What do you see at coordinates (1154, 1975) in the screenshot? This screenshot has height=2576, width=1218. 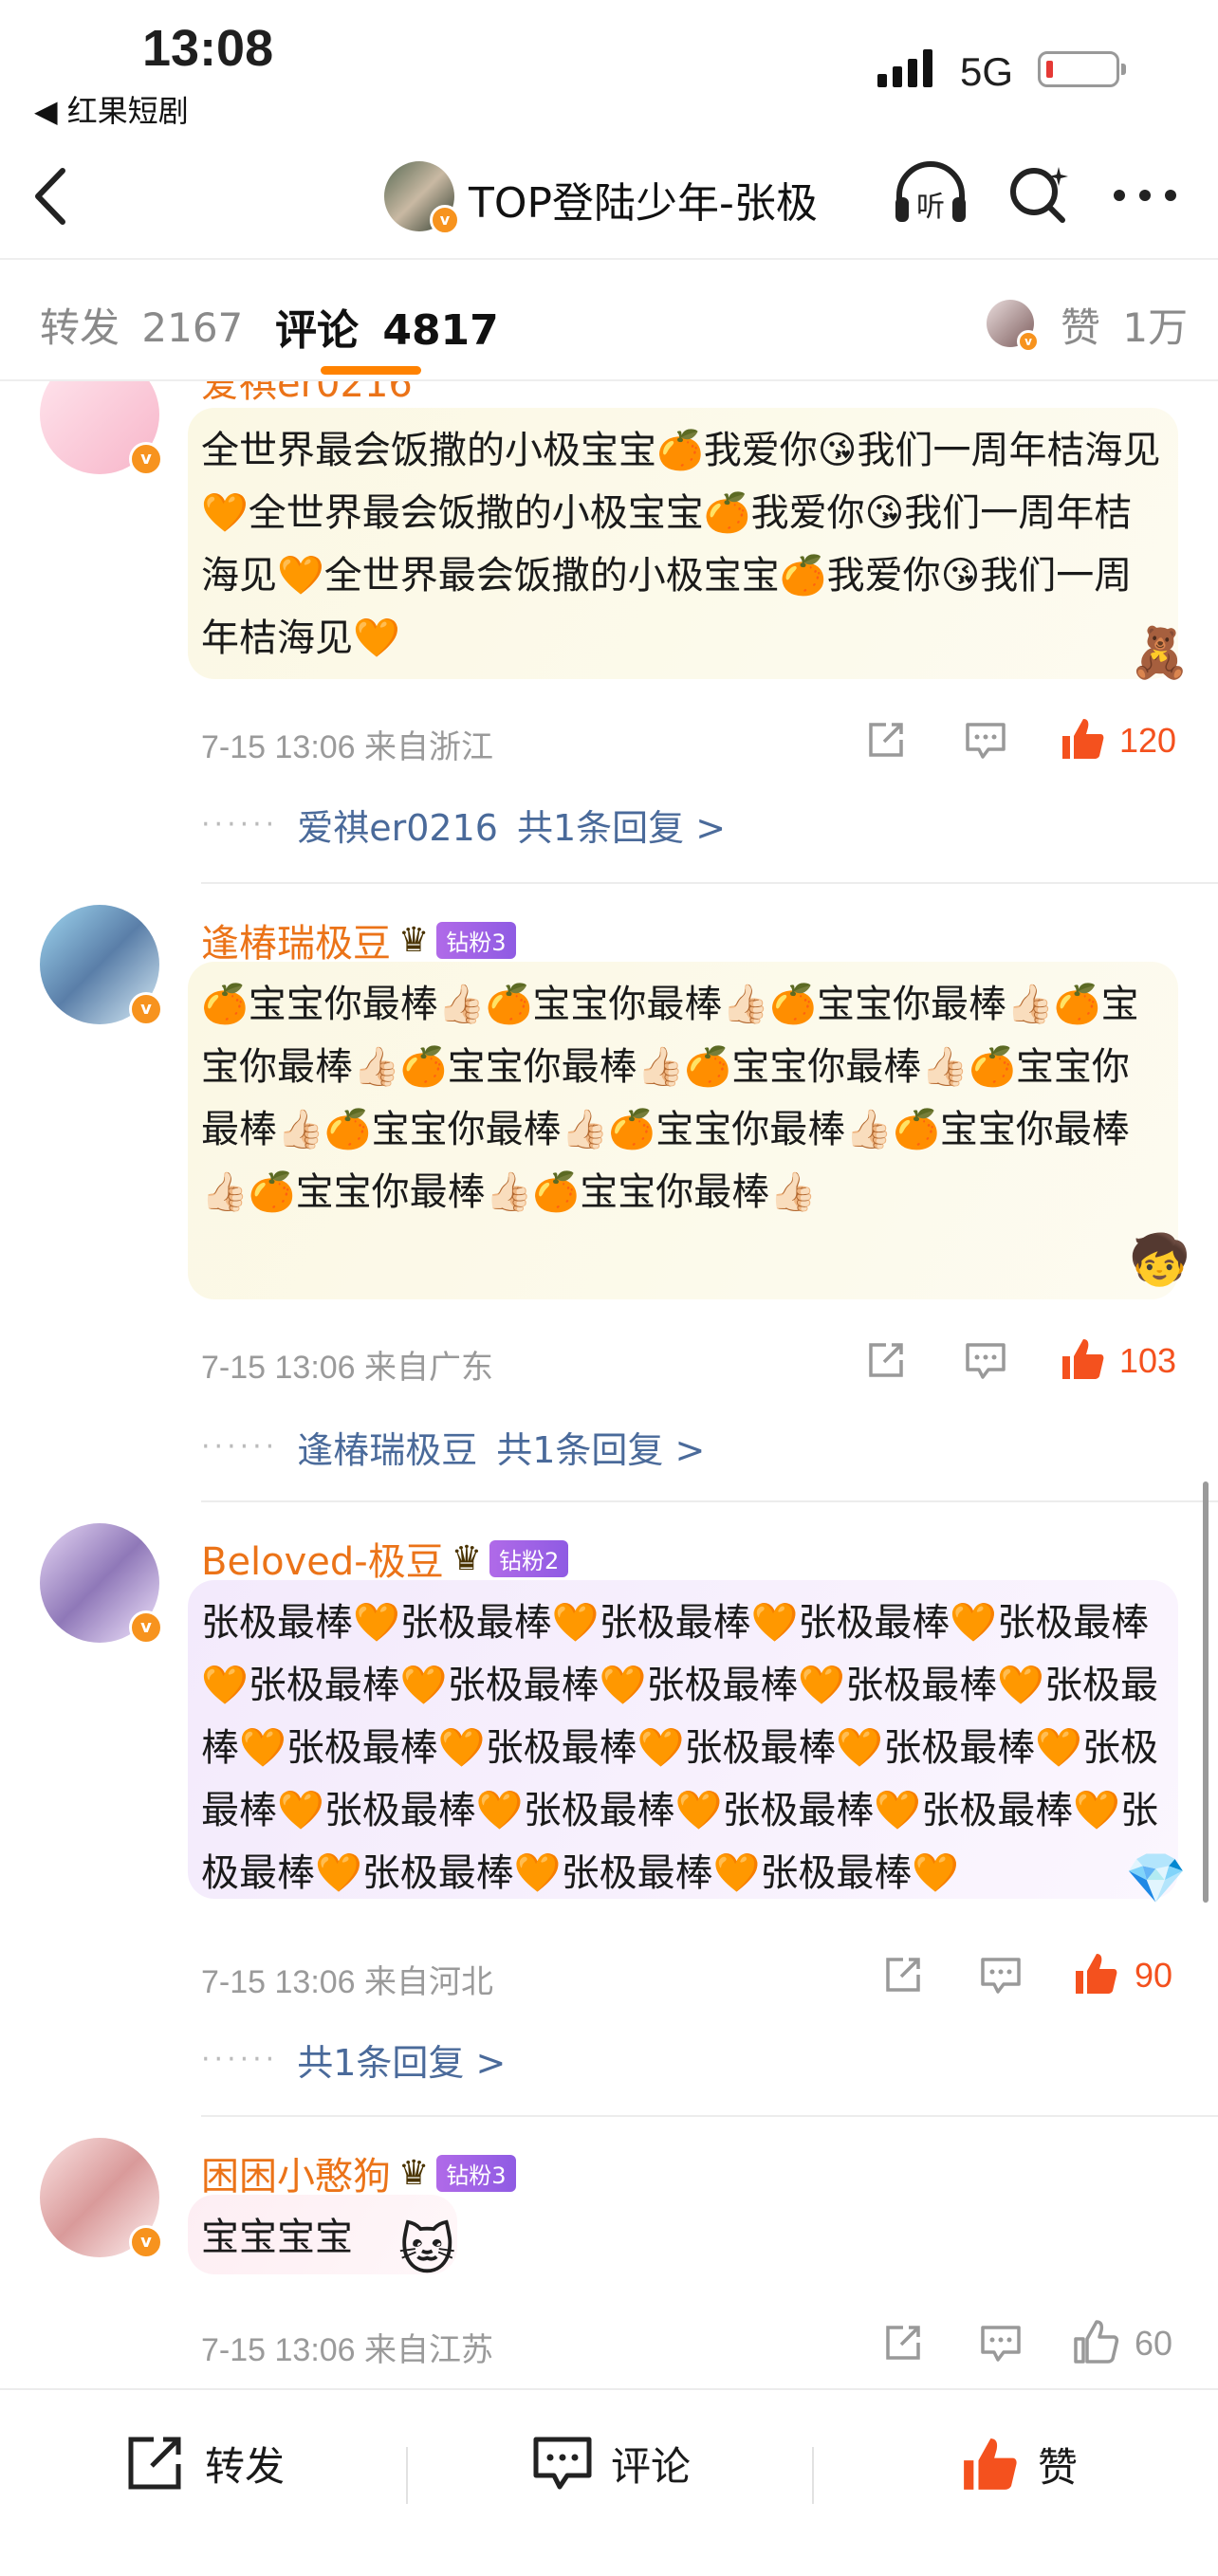 I see `like-count: 90` at bounding box center [1154, 1975].